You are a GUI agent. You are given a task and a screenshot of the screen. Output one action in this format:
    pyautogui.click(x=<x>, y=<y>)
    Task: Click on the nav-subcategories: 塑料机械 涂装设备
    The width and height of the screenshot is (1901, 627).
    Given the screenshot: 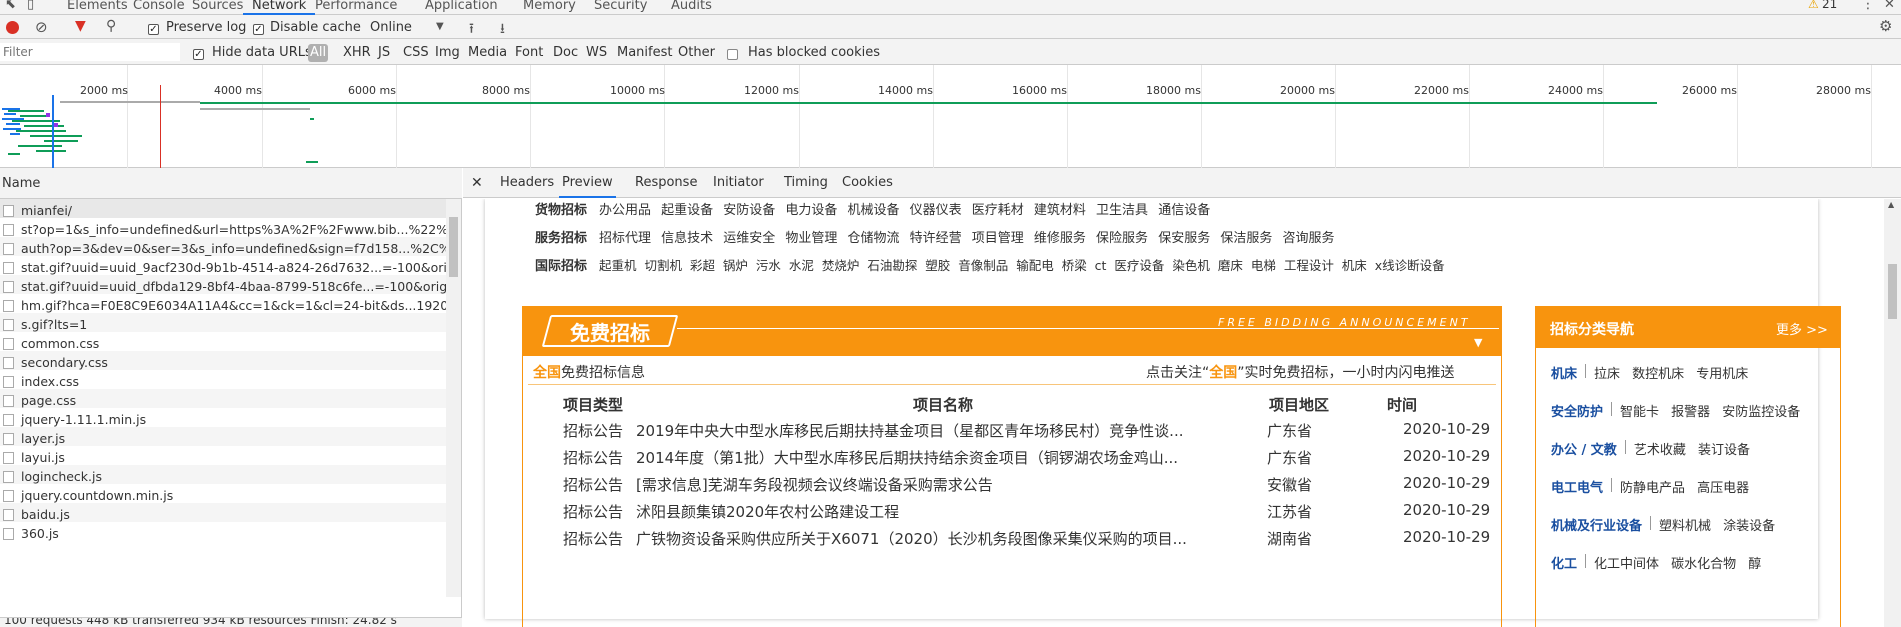 What is the action you would take?
    pyautogui.click(x=1717, y=524)
    